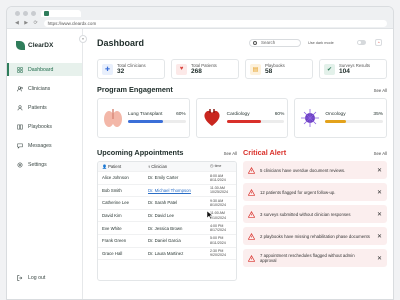 The image size is (400, 300). Describe the element at coordinates (181, 114) in the screenshot. I see `program-percent: 60%` at that location.